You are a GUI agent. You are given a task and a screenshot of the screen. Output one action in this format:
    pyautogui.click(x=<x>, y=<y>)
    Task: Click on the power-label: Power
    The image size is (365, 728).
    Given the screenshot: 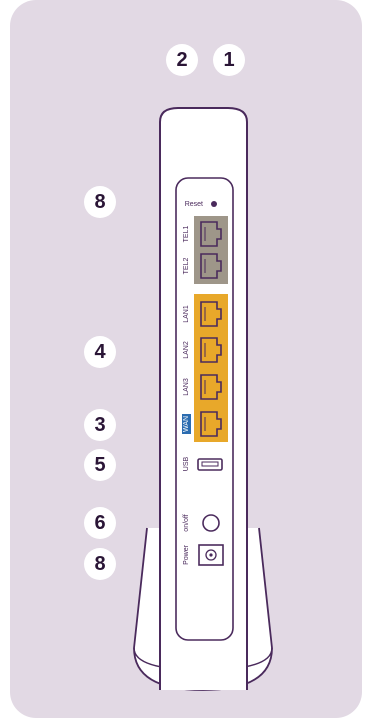 What is the action you would take?
    pyautogui.click(x=186, y=554)
    